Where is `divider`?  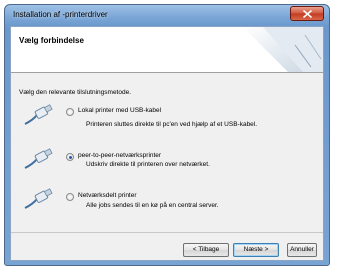 divider is located at coordinates (167, 232).